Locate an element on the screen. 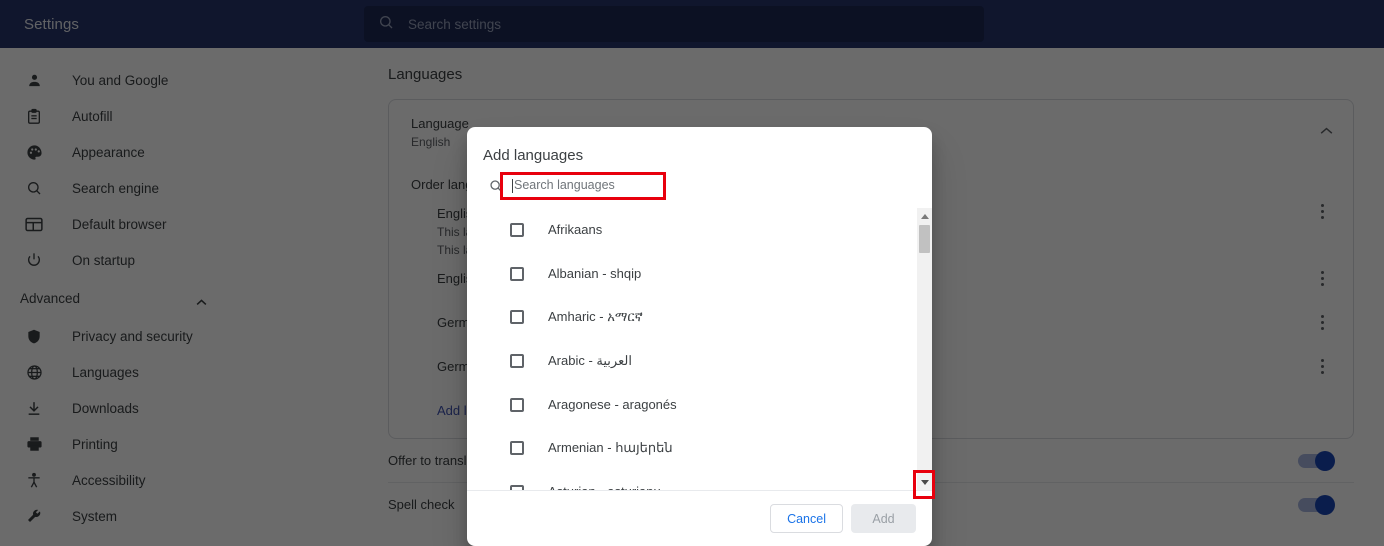  list-item-label: Aragonese - aragonés is located at coordinates (612, 405).